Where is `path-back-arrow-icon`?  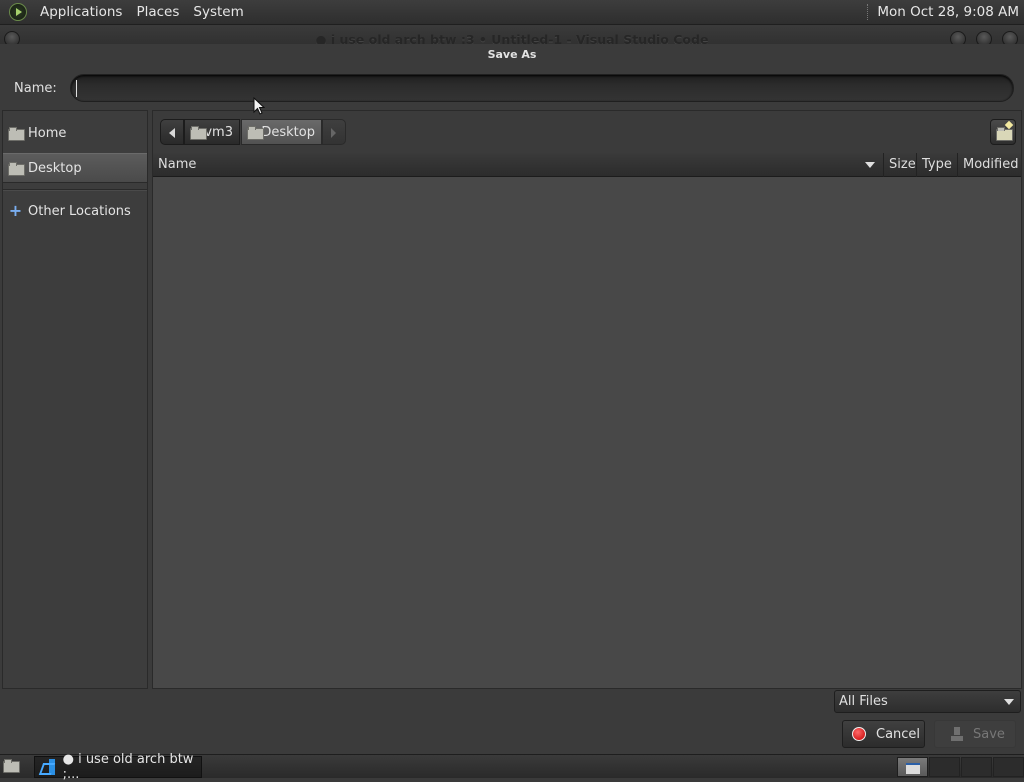
path-back-arrow-icon is located at coordinates (172, 132).